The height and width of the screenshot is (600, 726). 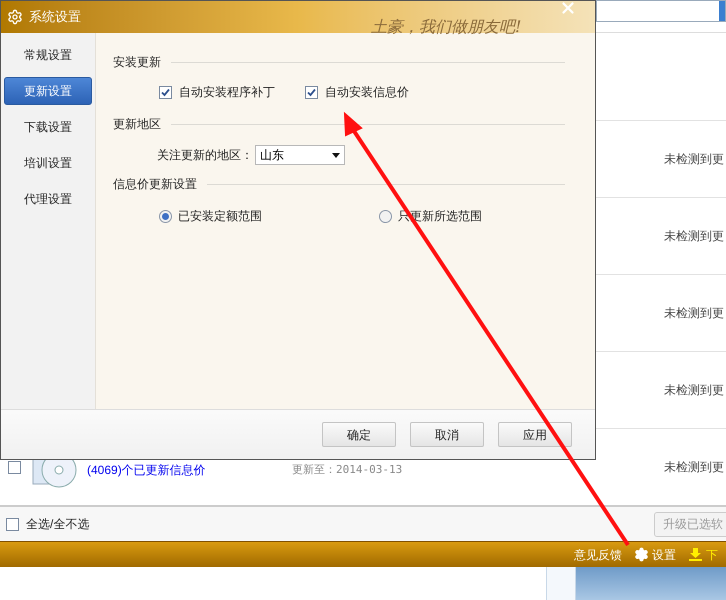 What do you see at coordinates (227, 92) in the screenshot?
I see `checkbox-label: 自动安装程序补丁` at bounding box center [227, 92].